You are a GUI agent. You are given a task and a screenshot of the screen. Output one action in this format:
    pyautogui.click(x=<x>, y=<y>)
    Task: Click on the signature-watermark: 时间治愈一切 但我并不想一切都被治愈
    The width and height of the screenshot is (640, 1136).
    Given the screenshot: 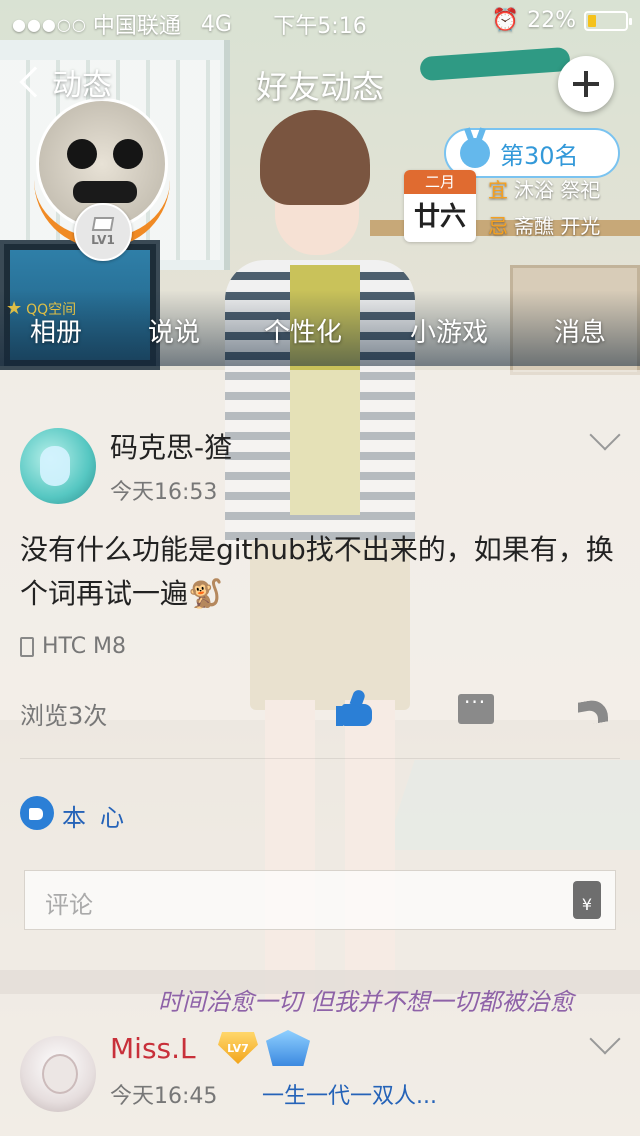 What is the action you would take?
    pyautogui.click(x=366, y=1002)
    